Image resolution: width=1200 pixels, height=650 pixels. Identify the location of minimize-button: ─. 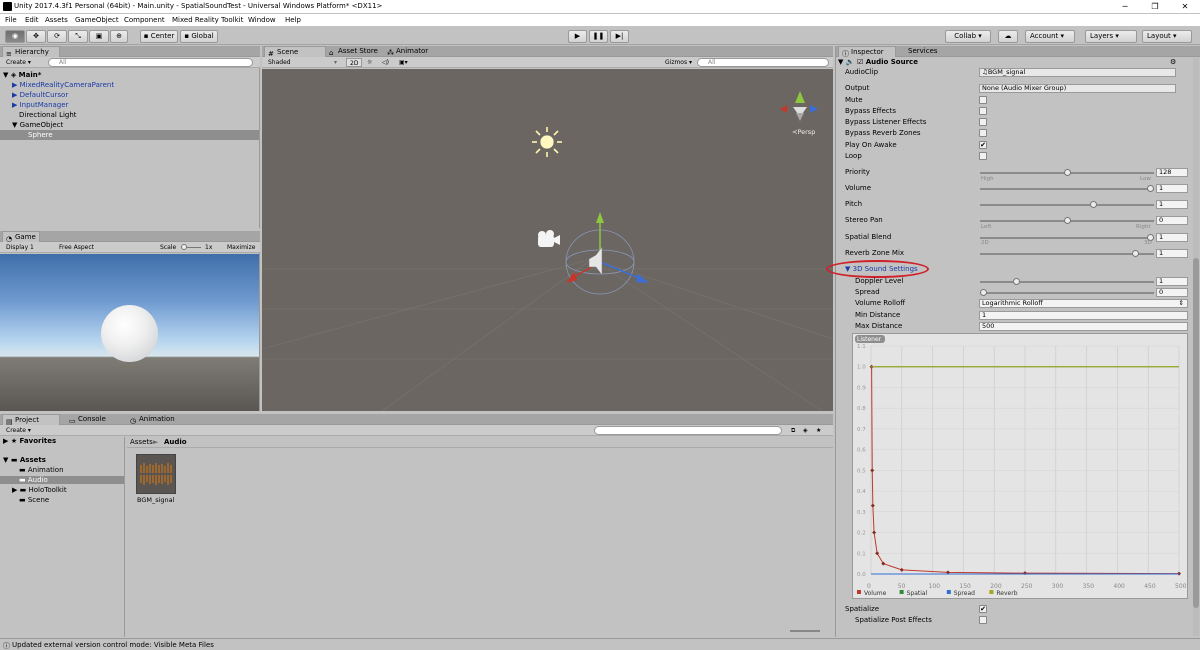
(1125, 6).